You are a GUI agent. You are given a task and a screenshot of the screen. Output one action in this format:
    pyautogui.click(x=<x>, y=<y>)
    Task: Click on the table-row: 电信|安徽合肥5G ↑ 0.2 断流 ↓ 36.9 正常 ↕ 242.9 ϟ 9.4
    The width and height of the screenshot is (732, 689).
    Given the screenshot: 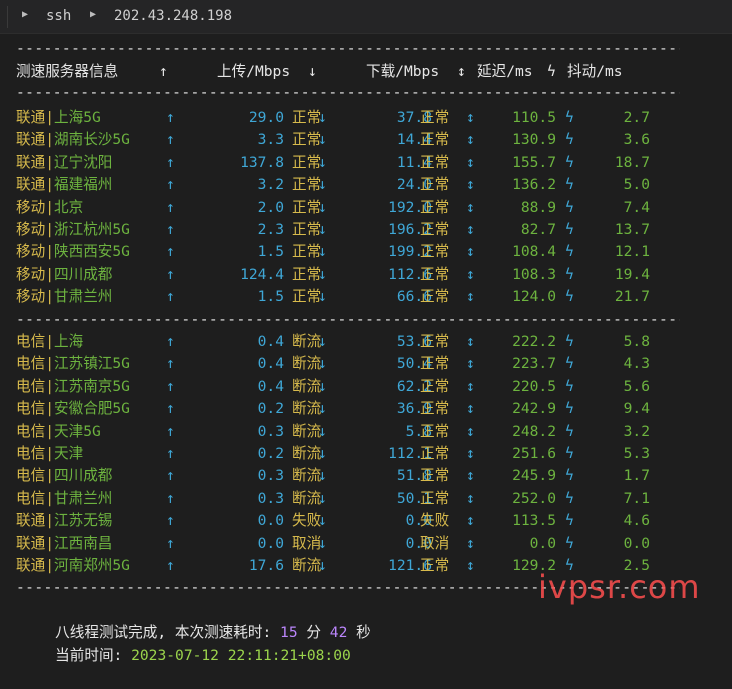 What is the action you would take?
    pyautogui.click(x=366, y=409)
    